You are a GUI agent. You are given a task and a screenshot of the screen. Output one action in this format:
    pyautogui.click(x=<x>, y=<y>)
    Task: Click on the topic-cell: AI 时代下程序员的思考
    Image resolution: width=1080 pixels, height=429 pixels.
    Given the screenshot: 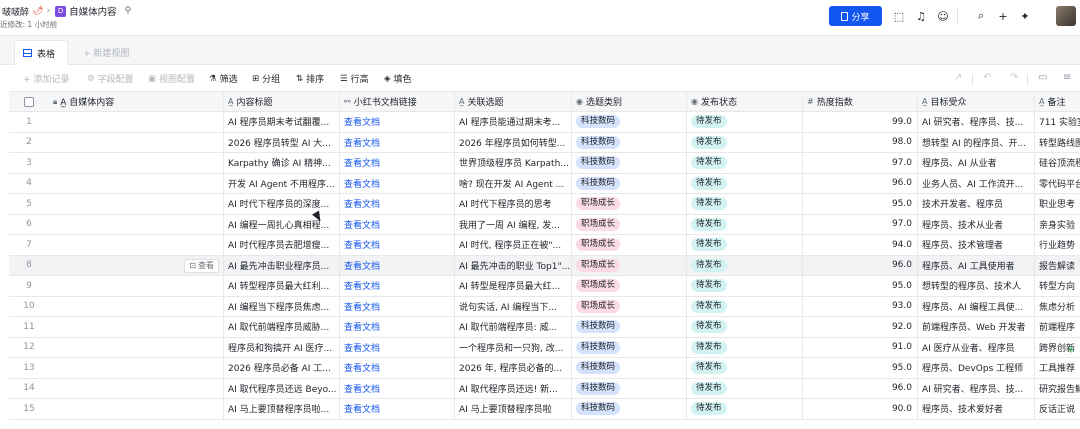 What is the action you would take?
    pyautogui.click(x=513, y=204)
    